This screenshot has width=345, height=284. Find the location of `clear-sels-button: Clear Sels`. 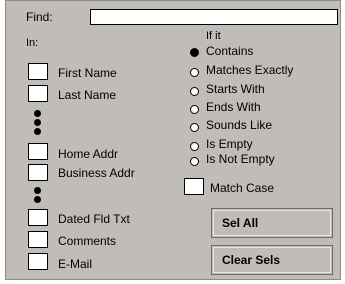

clear-sels-button: Clear Sels is located at coordinates (272, 260).